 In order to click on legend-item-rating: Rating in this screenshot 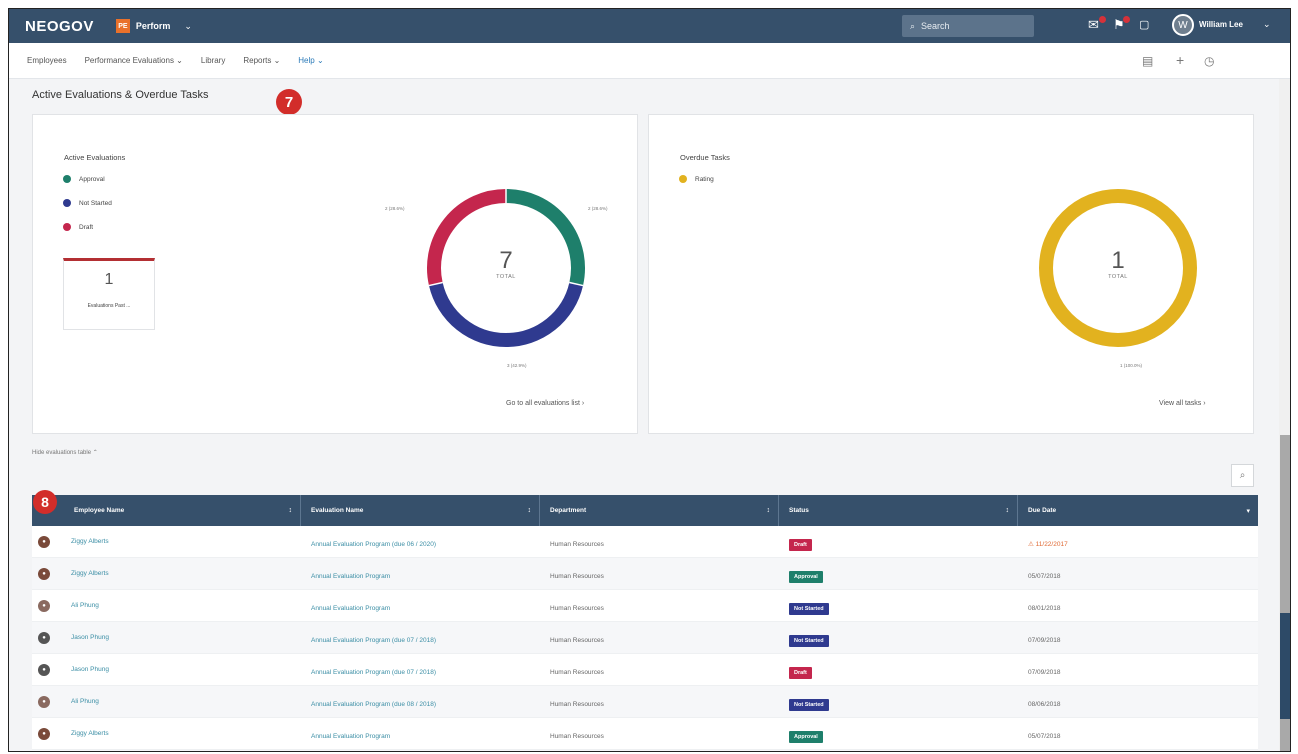, I will do `click(696, 179)`.